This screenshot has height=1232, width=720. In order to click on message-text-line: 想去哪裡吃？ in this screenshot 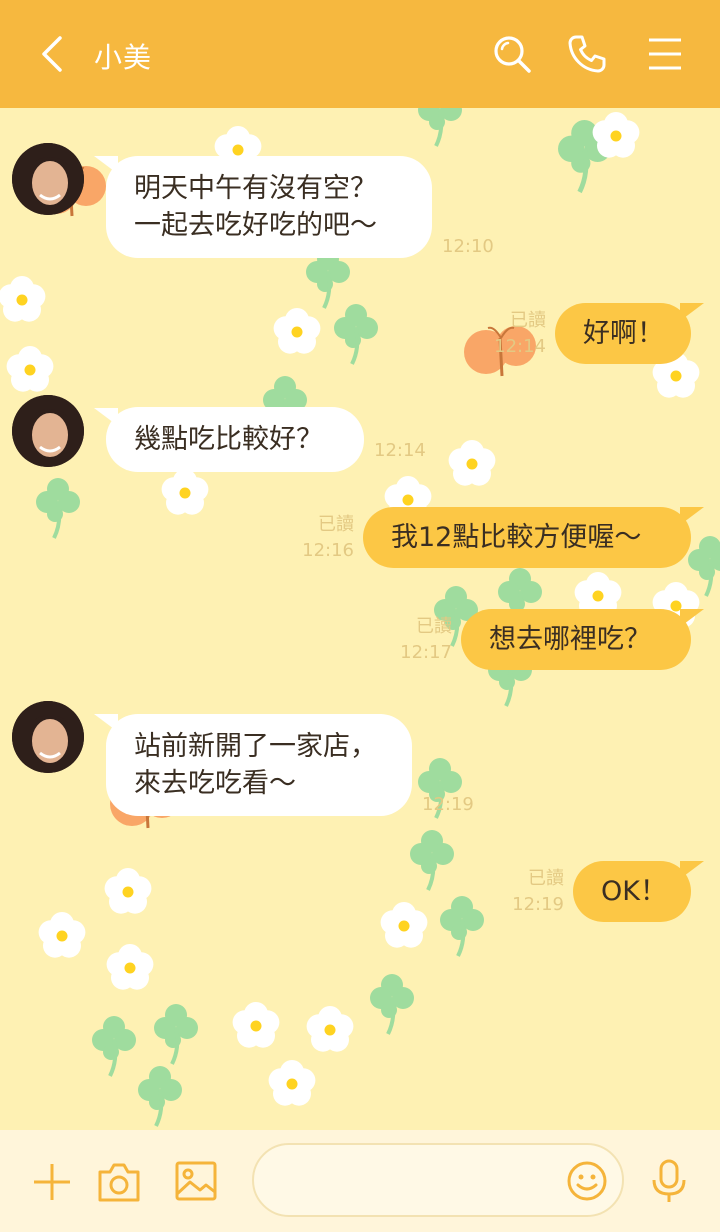, I will do `click(570, 639)`.